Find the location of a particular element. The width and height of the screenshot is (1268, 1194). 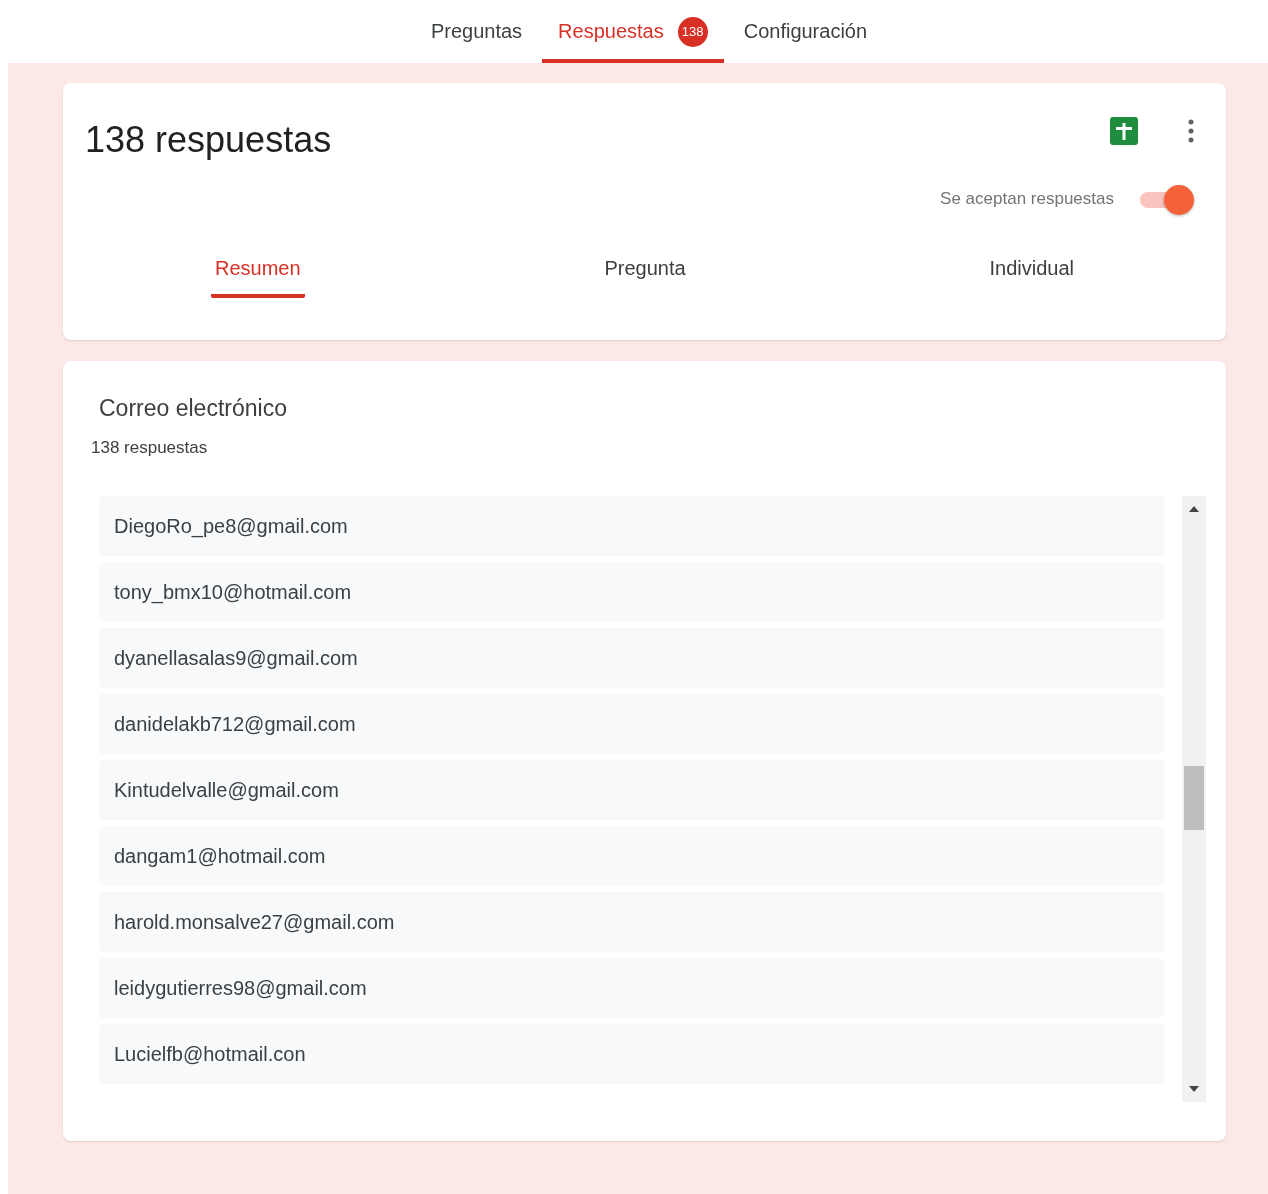

answer-row: harold.monsalve27@gmail.com is located at coordinates (631, 922).